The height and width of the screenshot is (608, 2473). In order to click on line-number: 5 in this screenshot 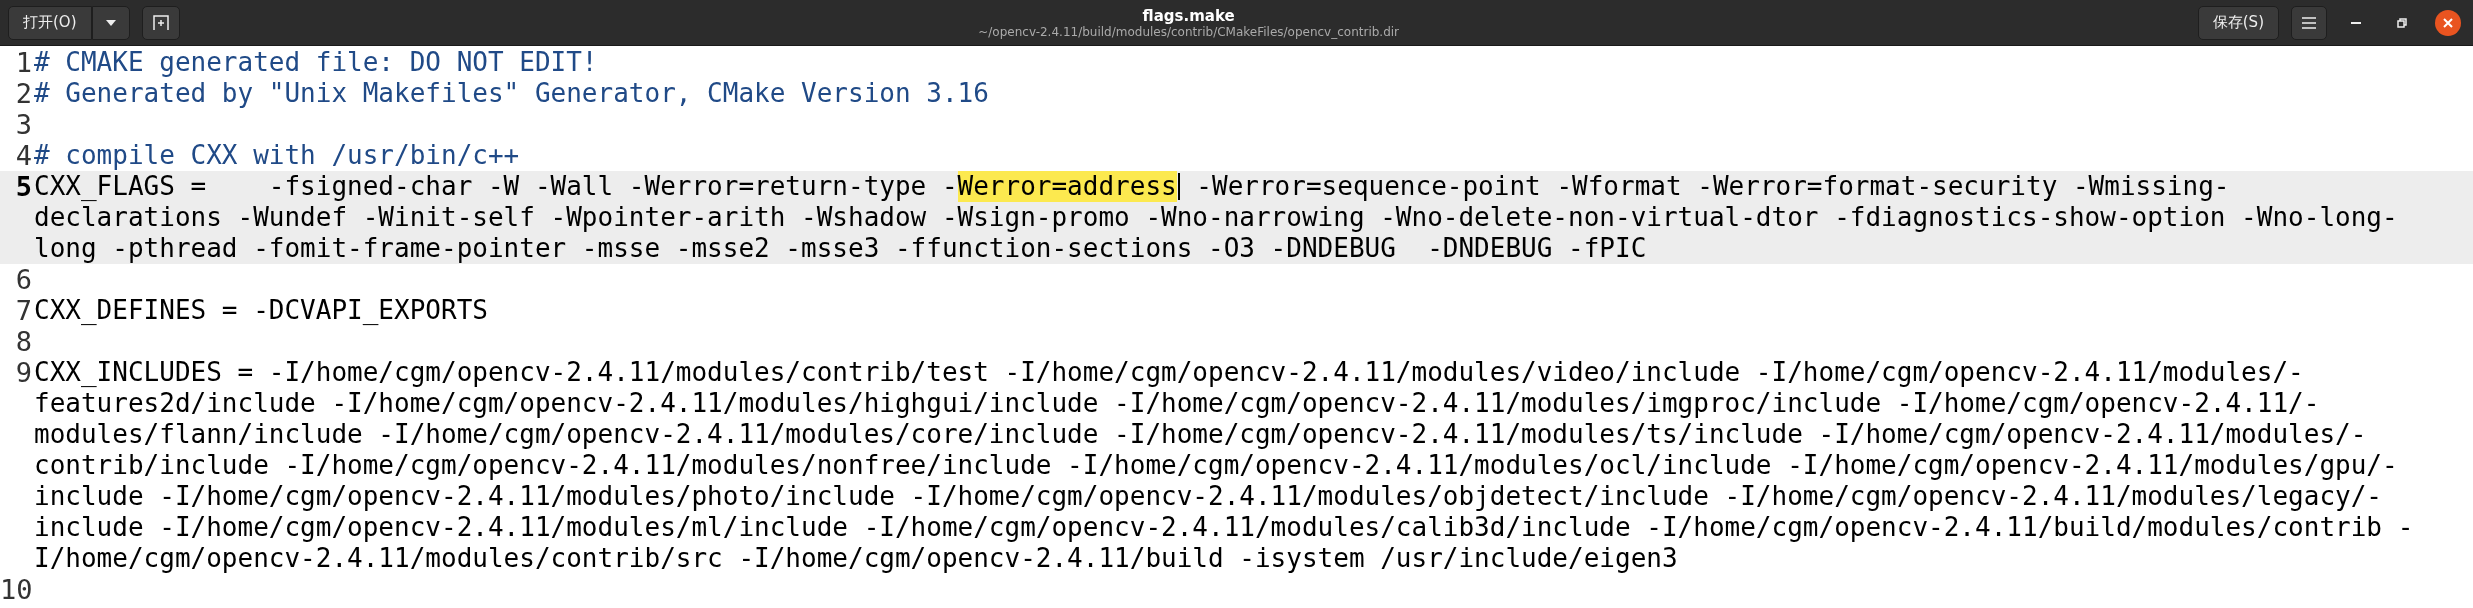, I will do `click(23, 187)`.